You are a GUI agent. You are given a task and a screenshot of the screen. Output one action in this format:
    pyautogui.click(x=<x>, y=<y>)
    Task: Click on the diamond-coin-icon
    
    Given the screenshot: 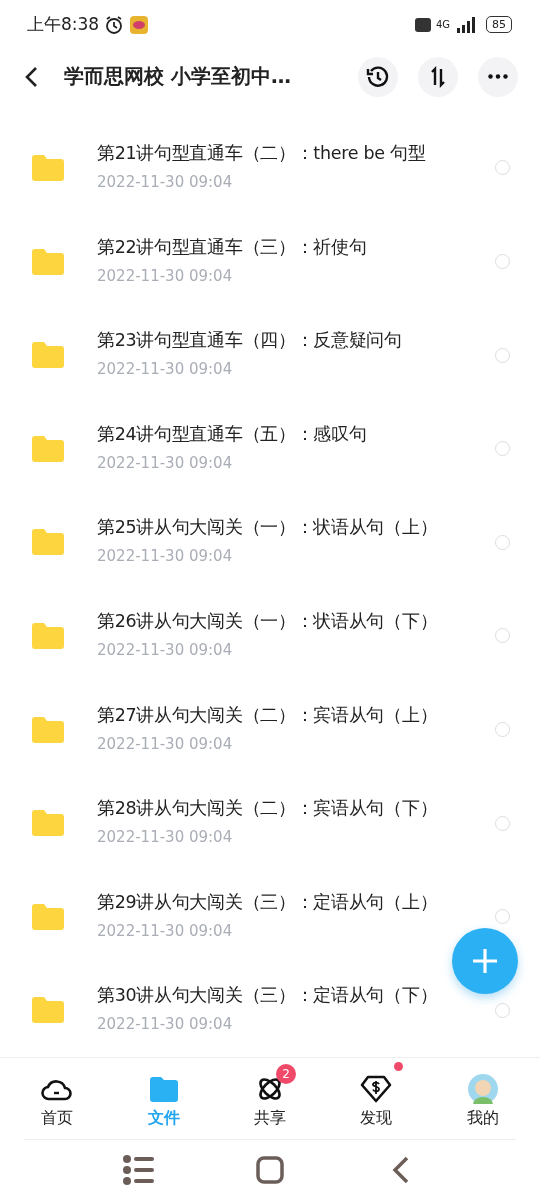 What is the action you would take?
    pyautogui.click(x=376, y=1089)
    